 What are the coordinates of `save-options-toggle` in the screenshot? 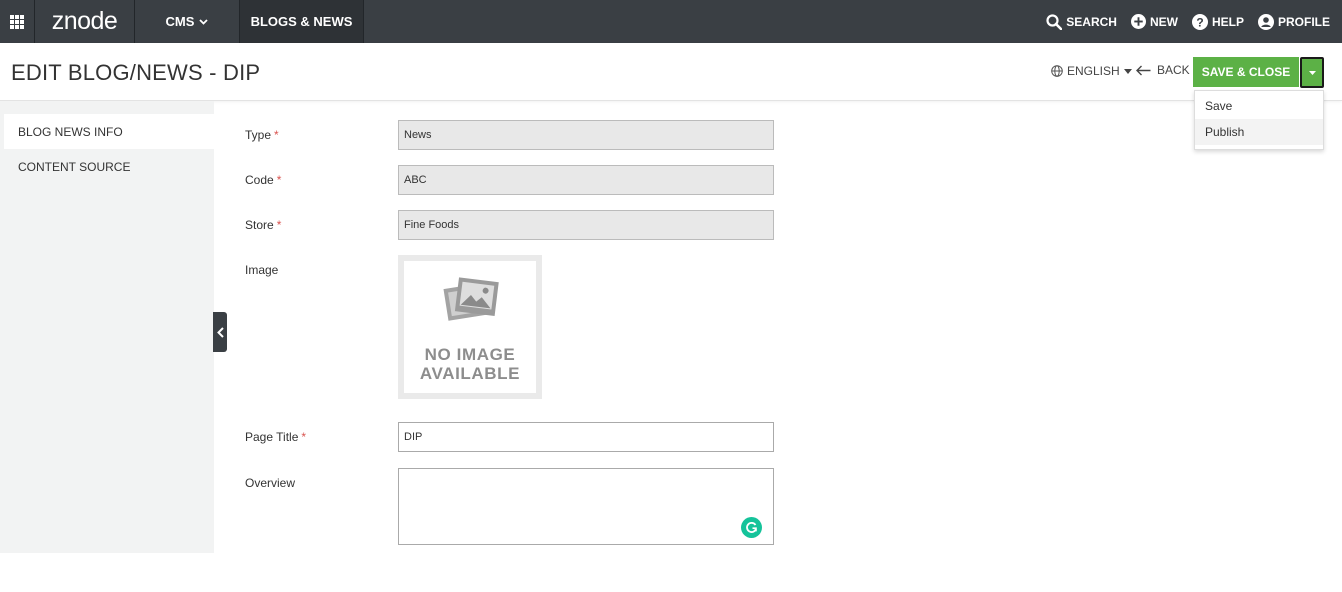 It's located at (1312, 72).